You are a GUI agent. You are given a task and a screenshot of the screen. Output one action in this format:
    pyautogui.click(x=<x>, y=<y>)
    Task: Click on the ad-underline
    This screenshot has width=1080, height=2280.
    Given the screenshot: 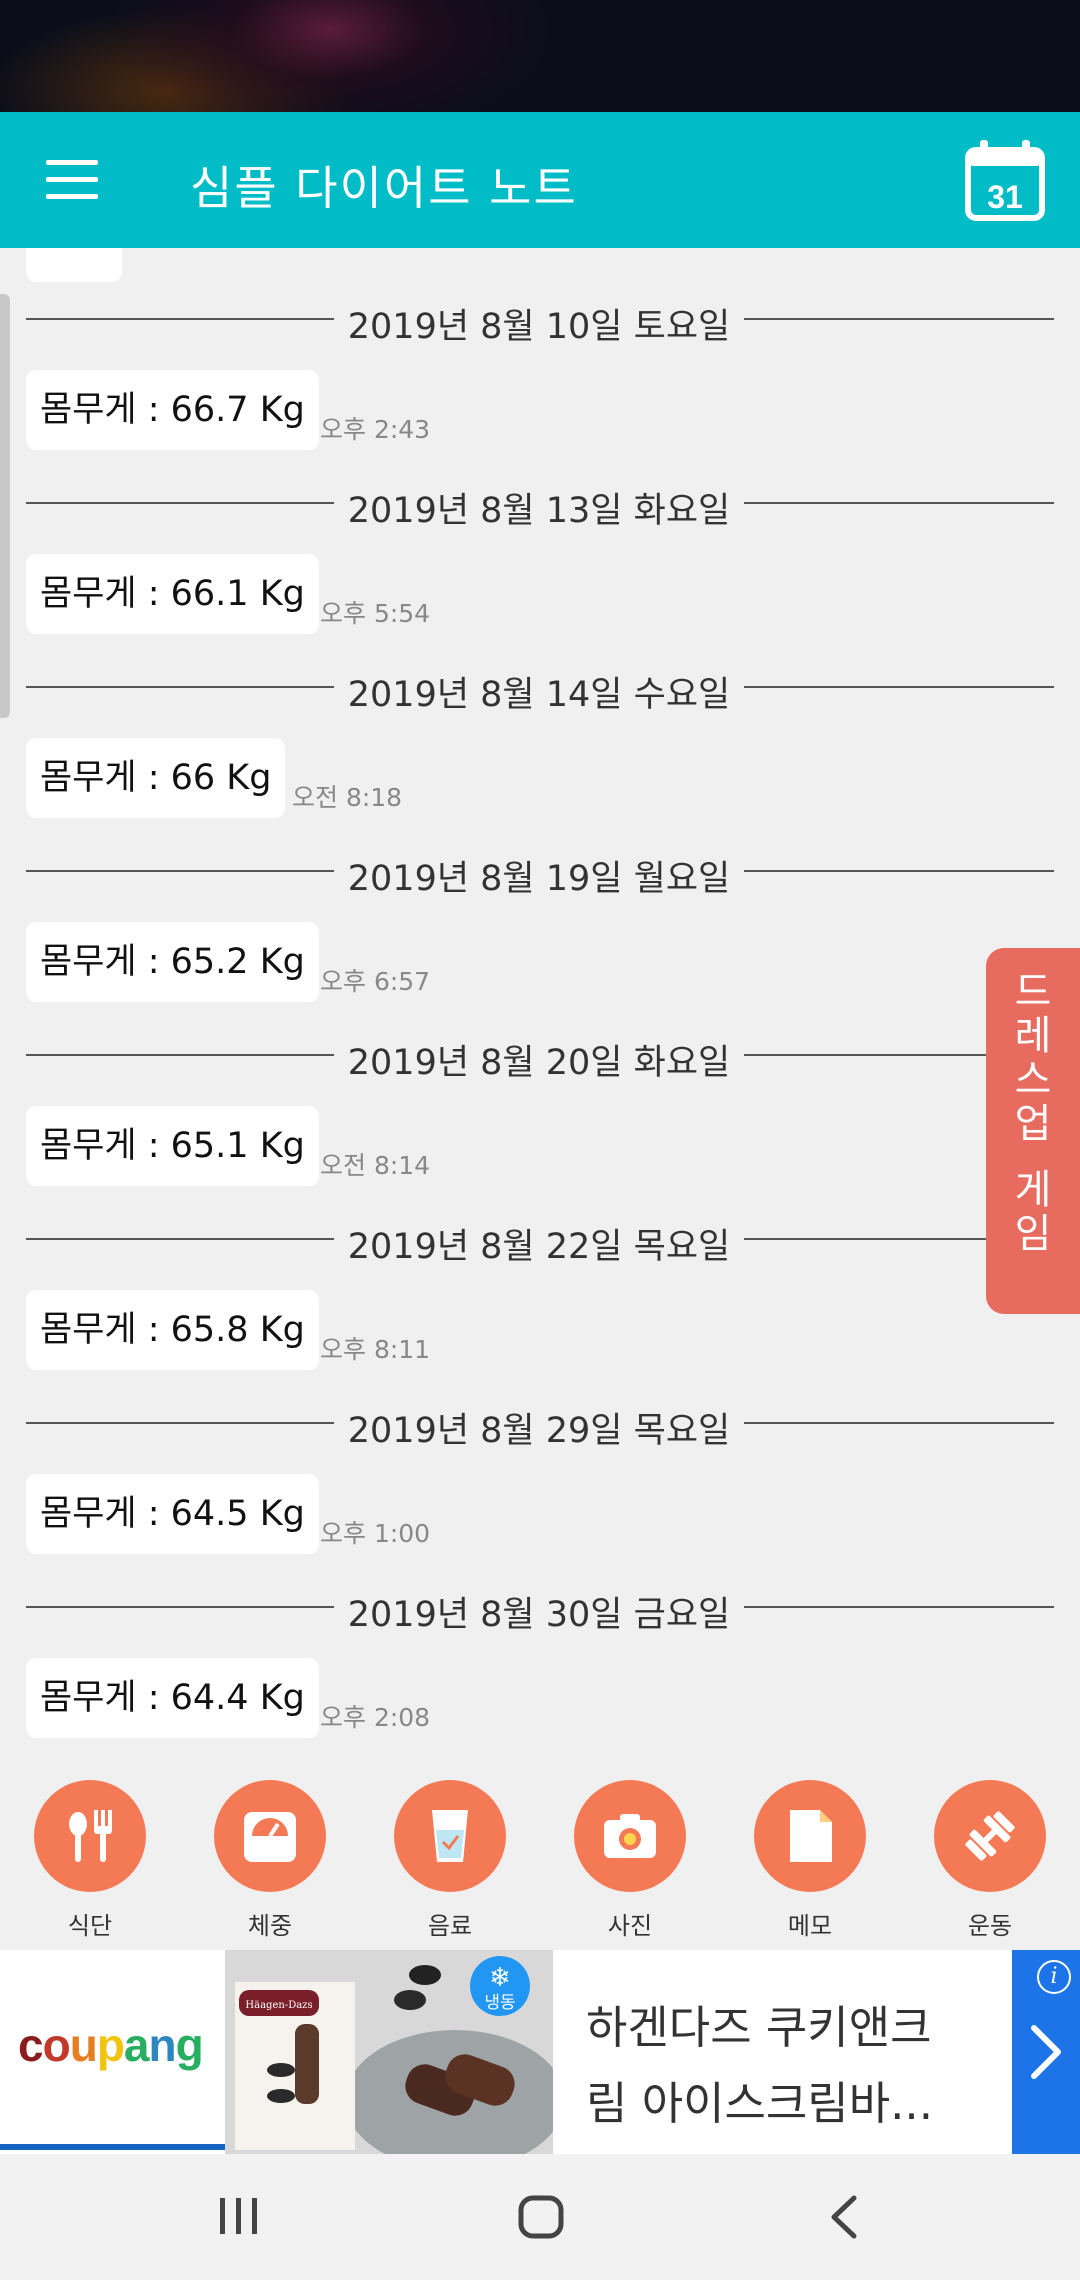 What is the action you would take?
    pyautogui.click(x=112, y=2147)
    